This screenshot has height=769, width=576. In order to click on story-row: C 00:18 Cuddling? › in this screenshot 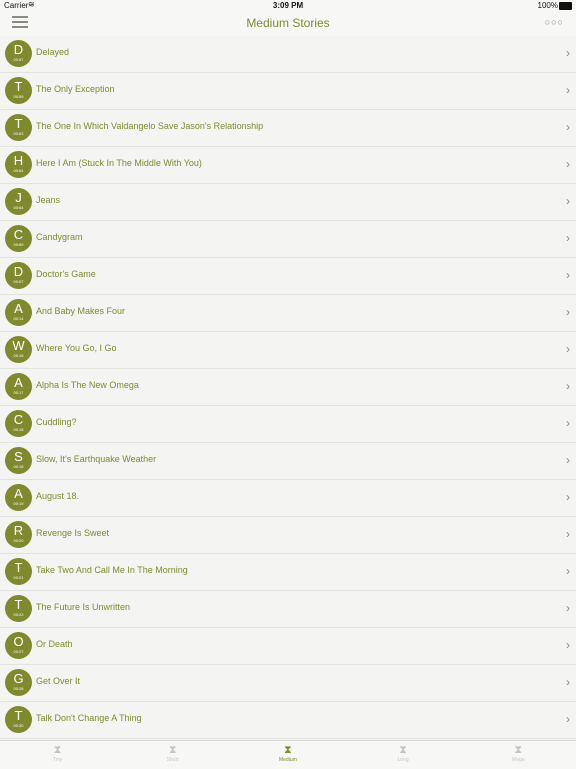, I will do `click(288, 424)`.